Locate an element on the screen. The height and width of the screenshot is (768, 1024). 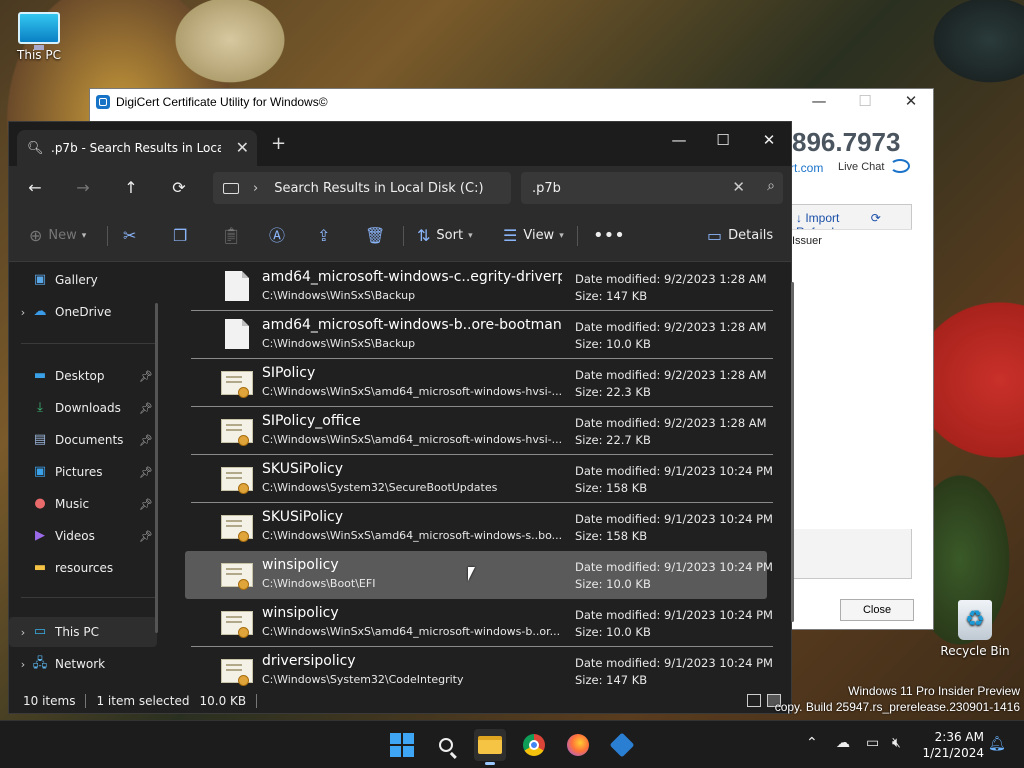
share-button: ⇪ is located at coordinates (326, 236).